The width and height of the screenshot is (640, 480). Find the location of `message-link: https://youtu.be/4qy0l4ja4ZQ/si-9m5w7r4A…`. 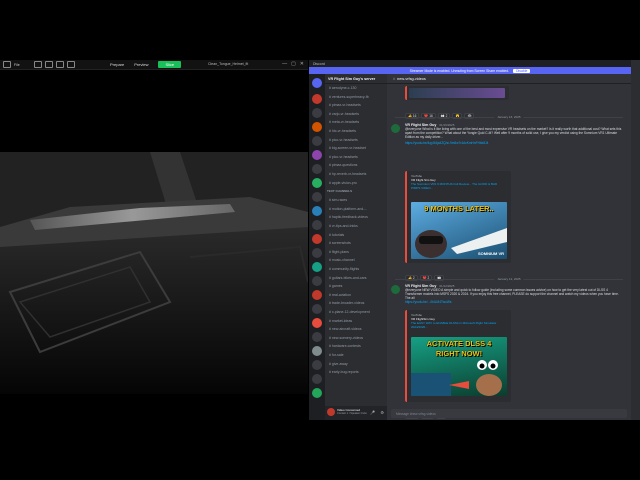

message-link: https://youtu.be/4qy0l4ja4ZQ/si-9m5w7r4A… is located at coordinates (515, 143).